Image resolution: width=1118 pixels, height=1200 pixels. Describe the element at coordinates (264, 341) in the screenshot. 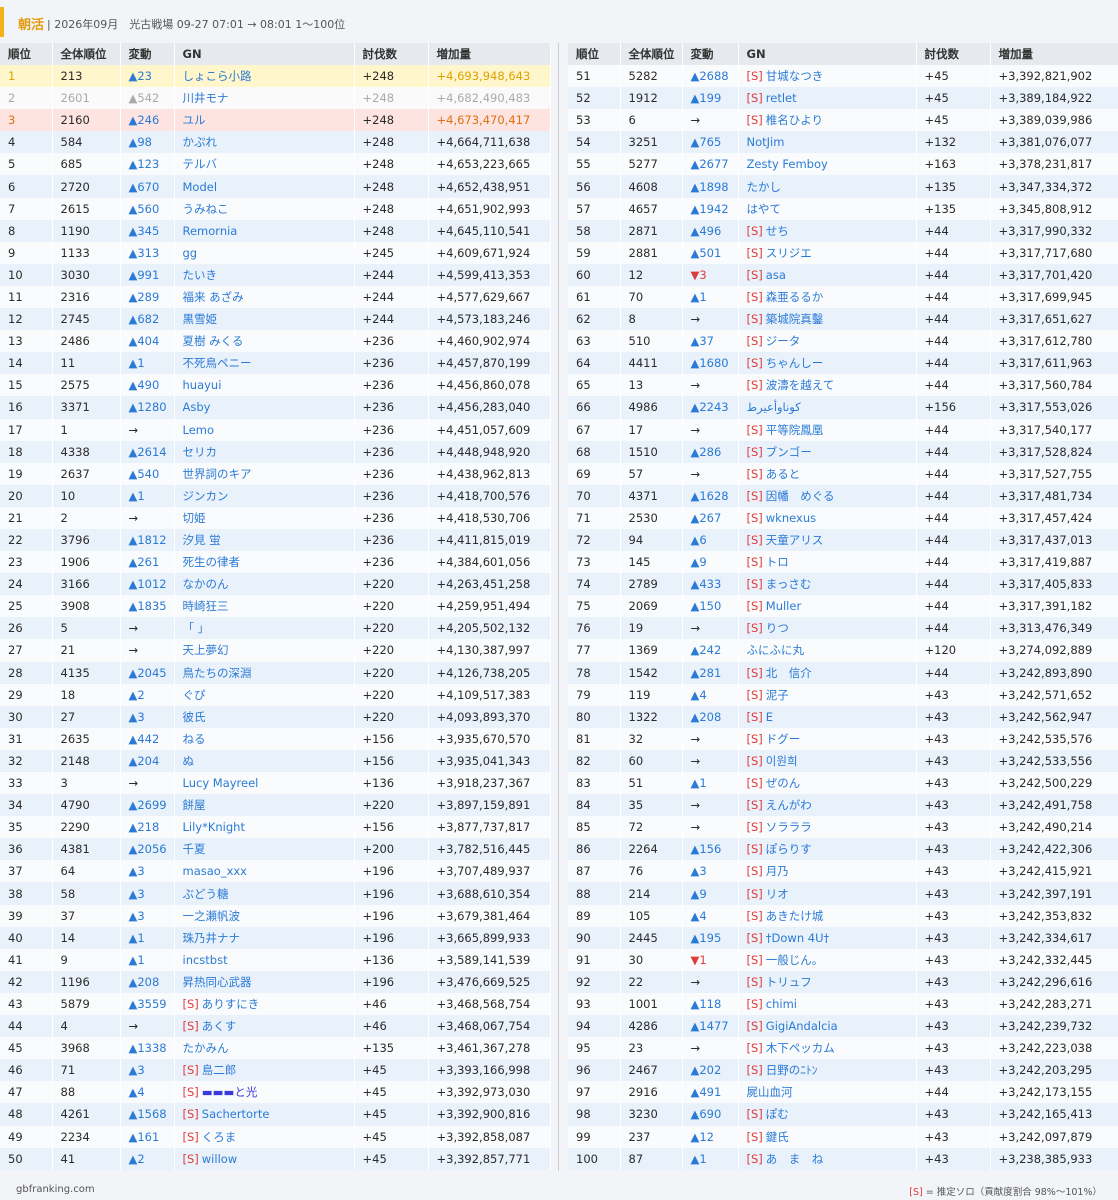

I see `gn-cell: 夏樹 みくる` at that location.